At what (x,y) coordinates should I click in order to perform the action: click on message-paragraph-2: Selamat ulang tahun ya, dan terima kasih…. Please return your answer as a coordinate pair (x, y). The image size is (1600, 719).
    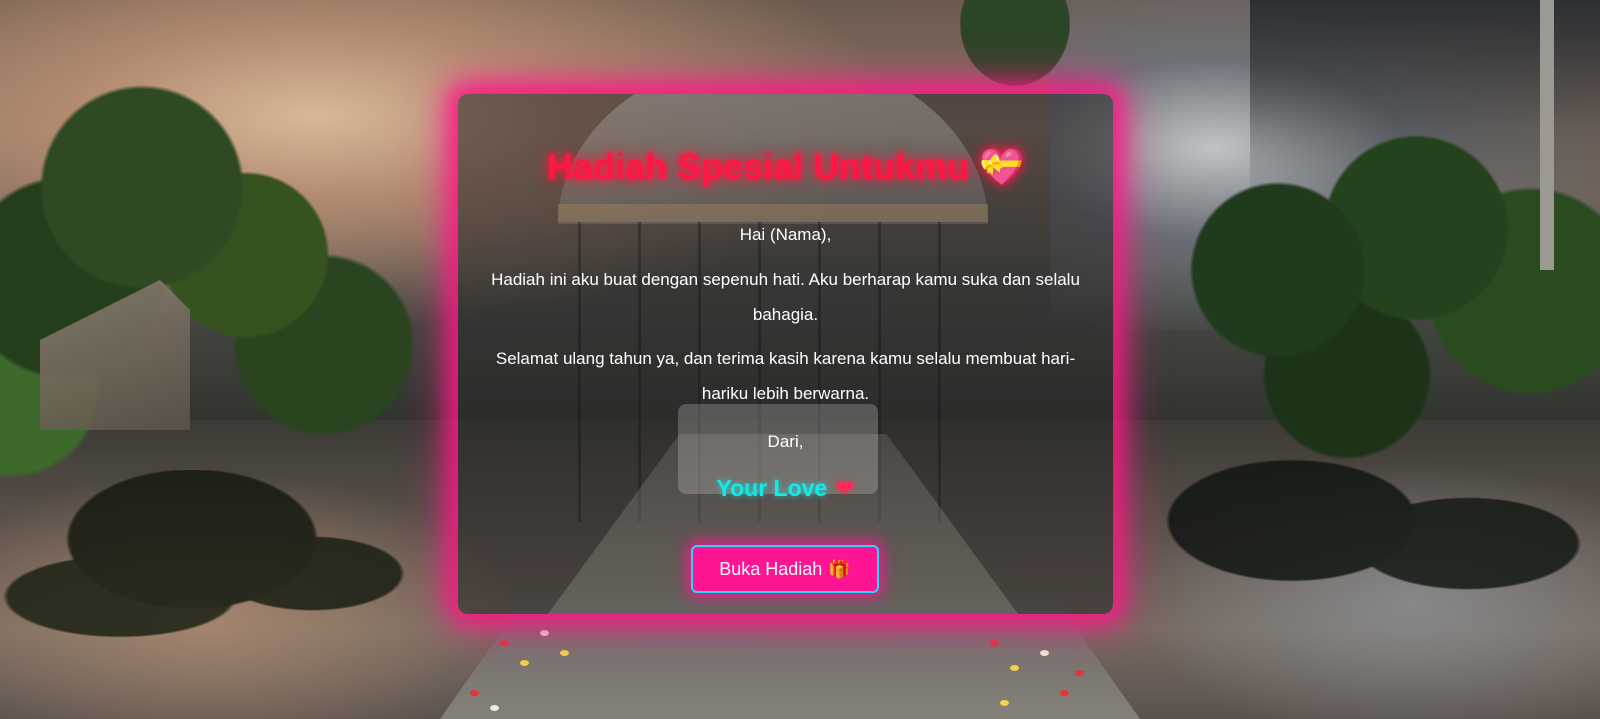
    Looking at the image, I should click on (785, 376).